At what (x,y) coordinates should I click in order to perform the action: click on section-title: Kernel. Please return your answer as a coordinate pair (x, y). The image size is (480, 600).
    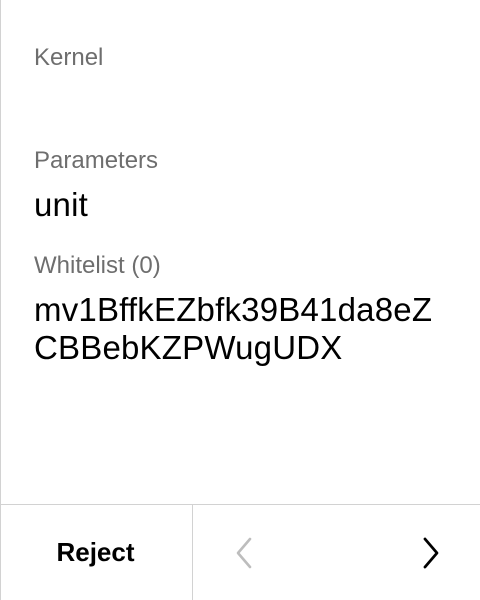
    Looking at the image, I should click on (69, 57).